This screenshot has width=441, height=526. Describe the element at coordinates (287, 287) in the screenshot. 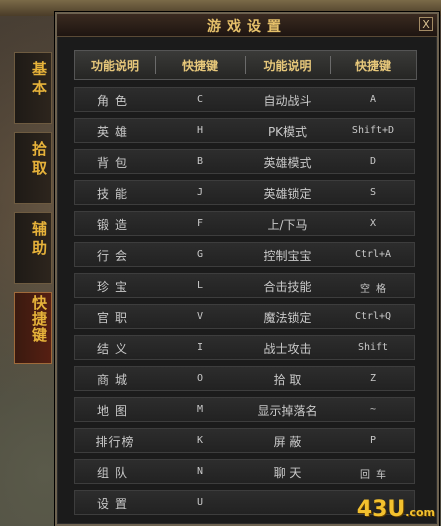

I see `function-label: 合击技能` at that location.